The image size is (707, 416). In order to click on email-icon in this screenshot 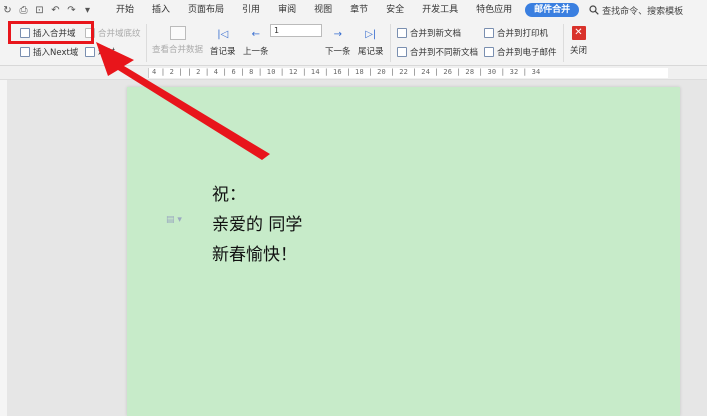, I will do `click(489, 52)`.